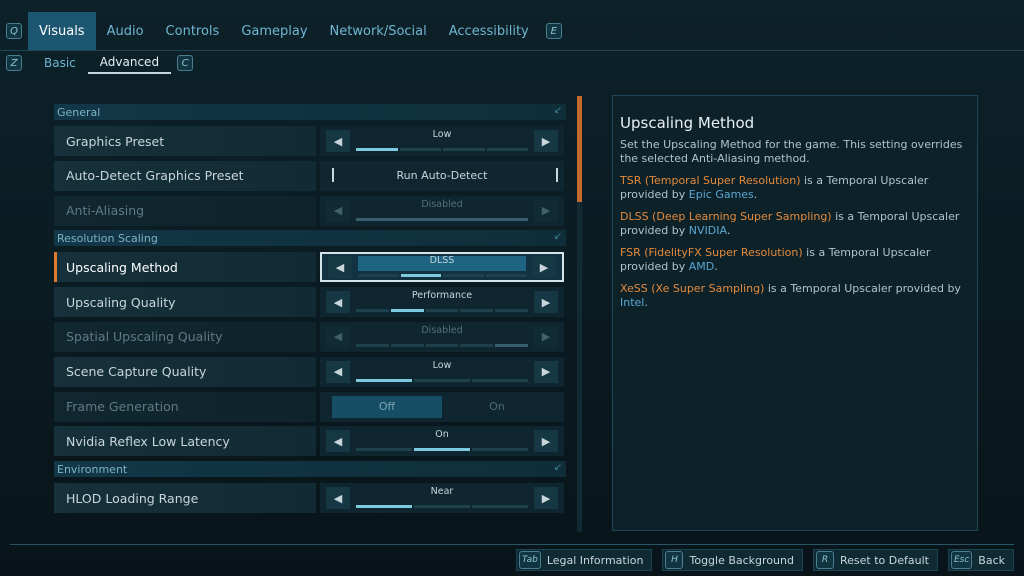  I want to click on subtab-basic: Basic, so click(60, 63).